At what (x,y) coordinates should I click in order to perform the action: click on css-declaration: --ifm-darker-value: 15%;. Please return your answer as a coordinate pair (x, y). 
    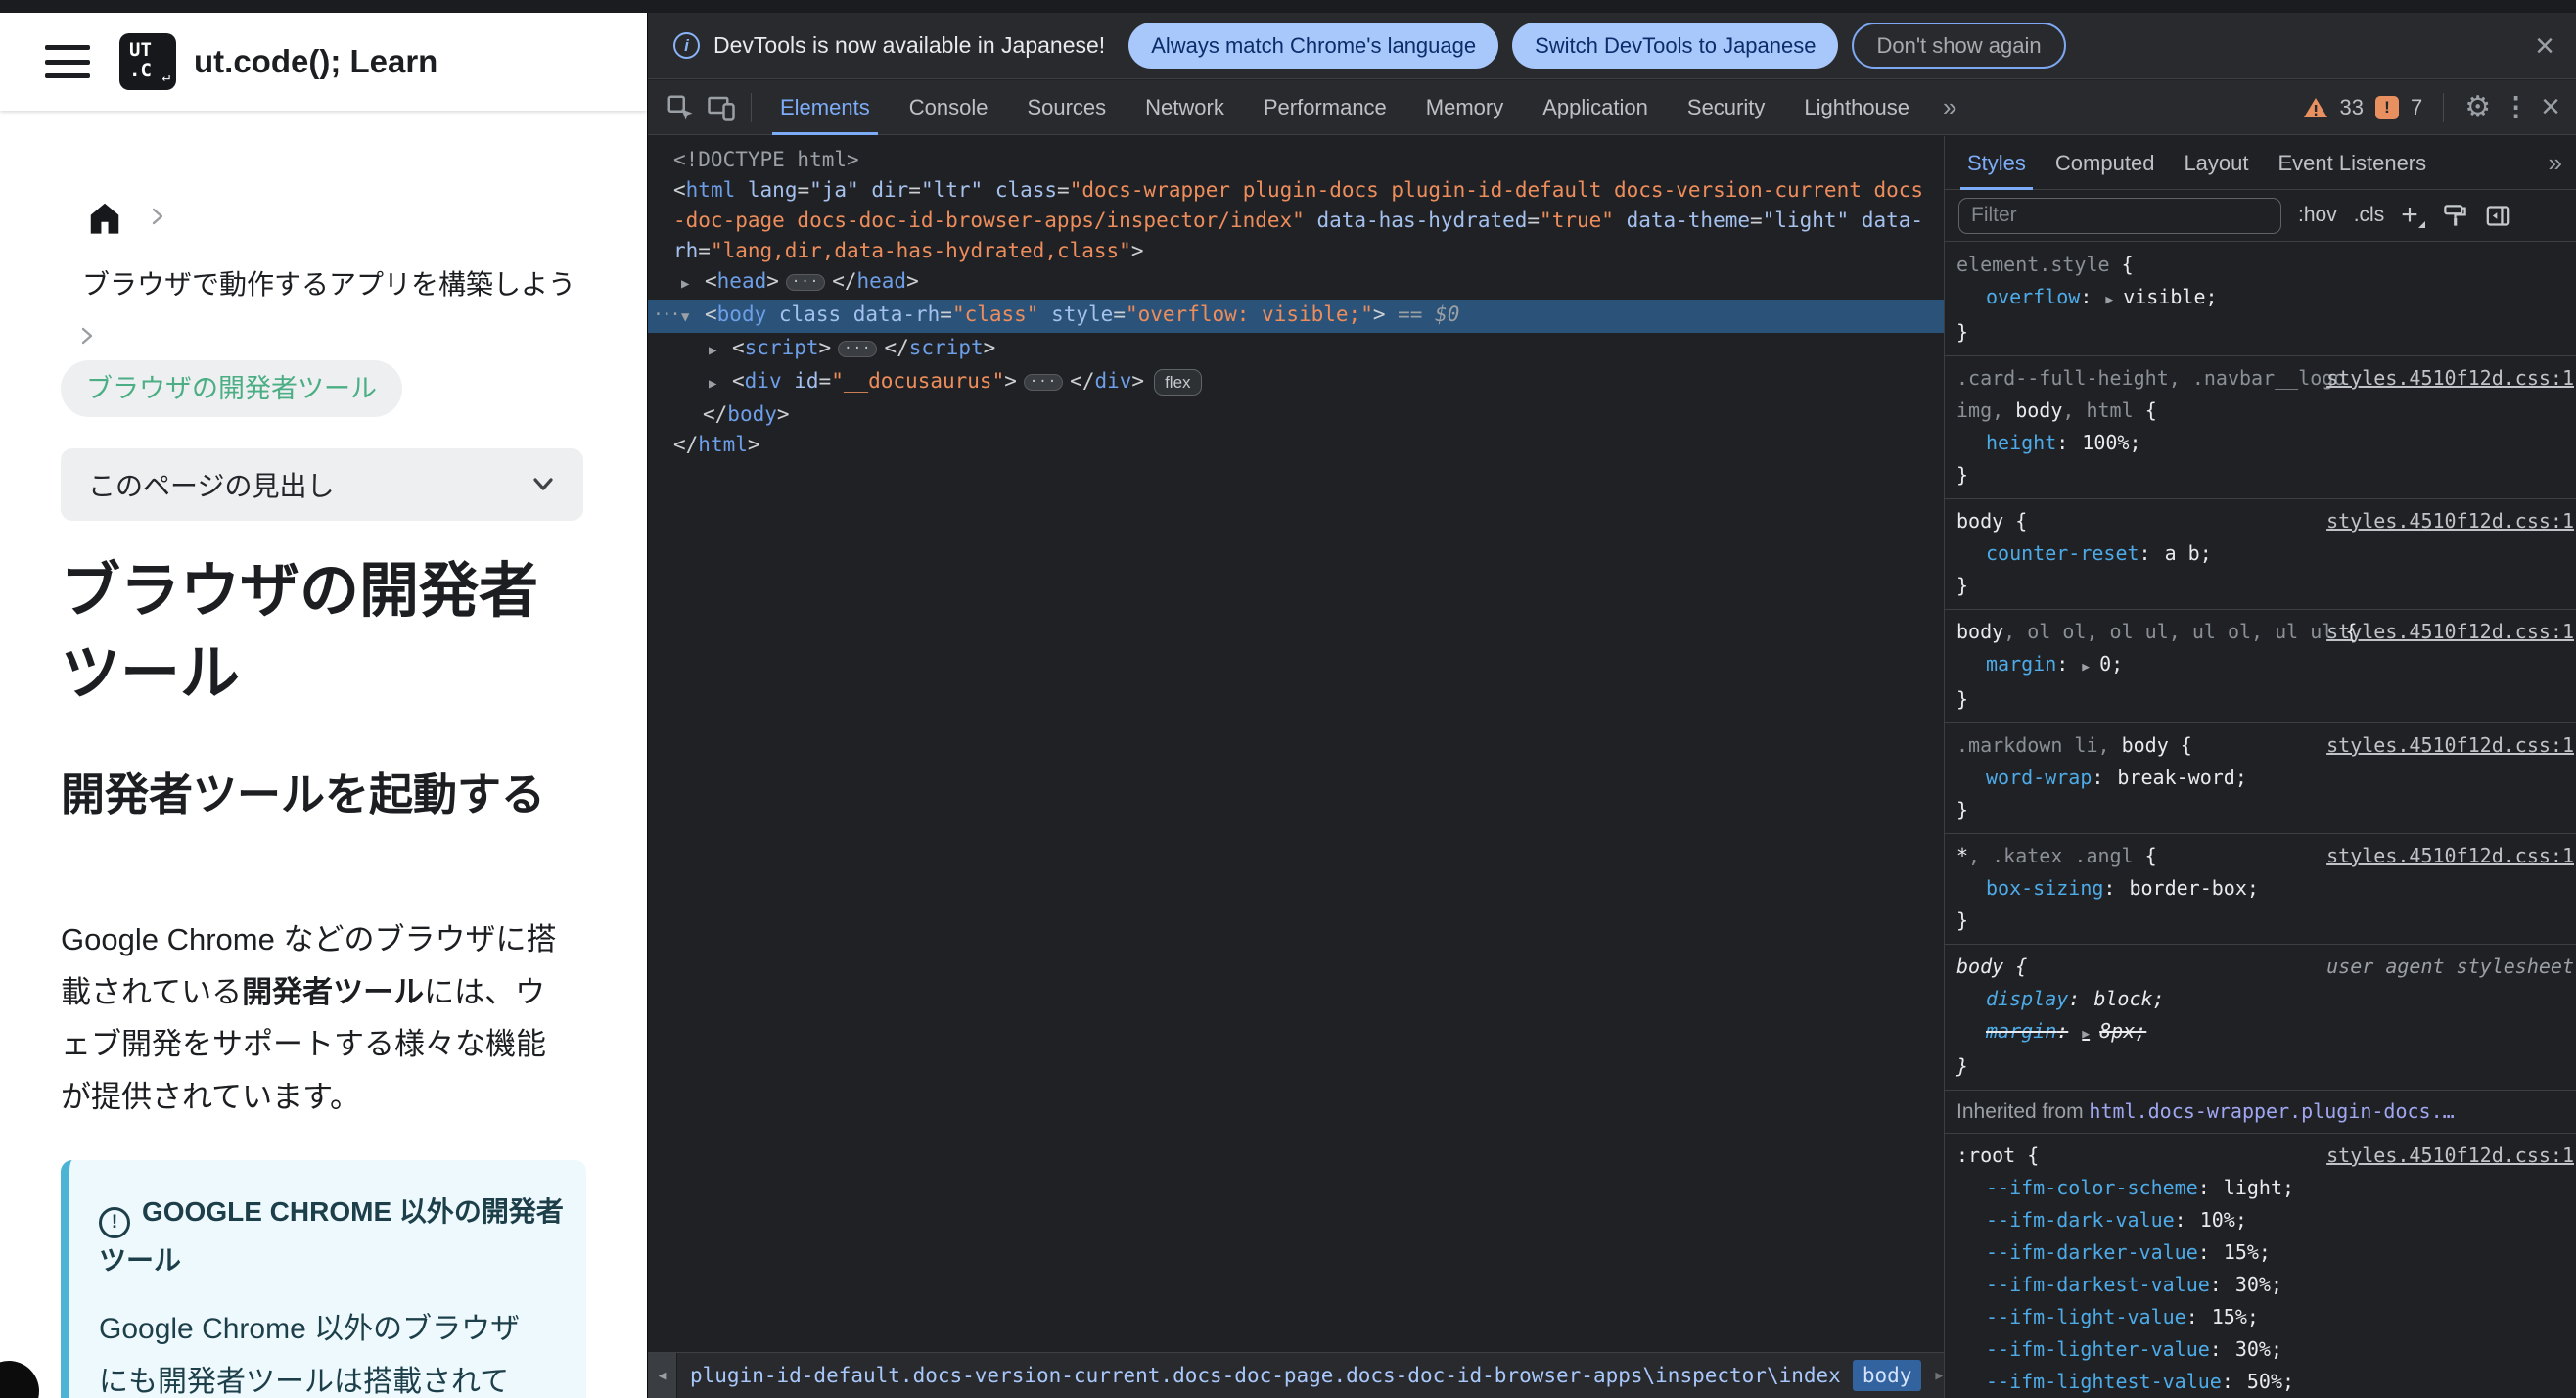
    Looking at the image, I should click on (2264, 1252).